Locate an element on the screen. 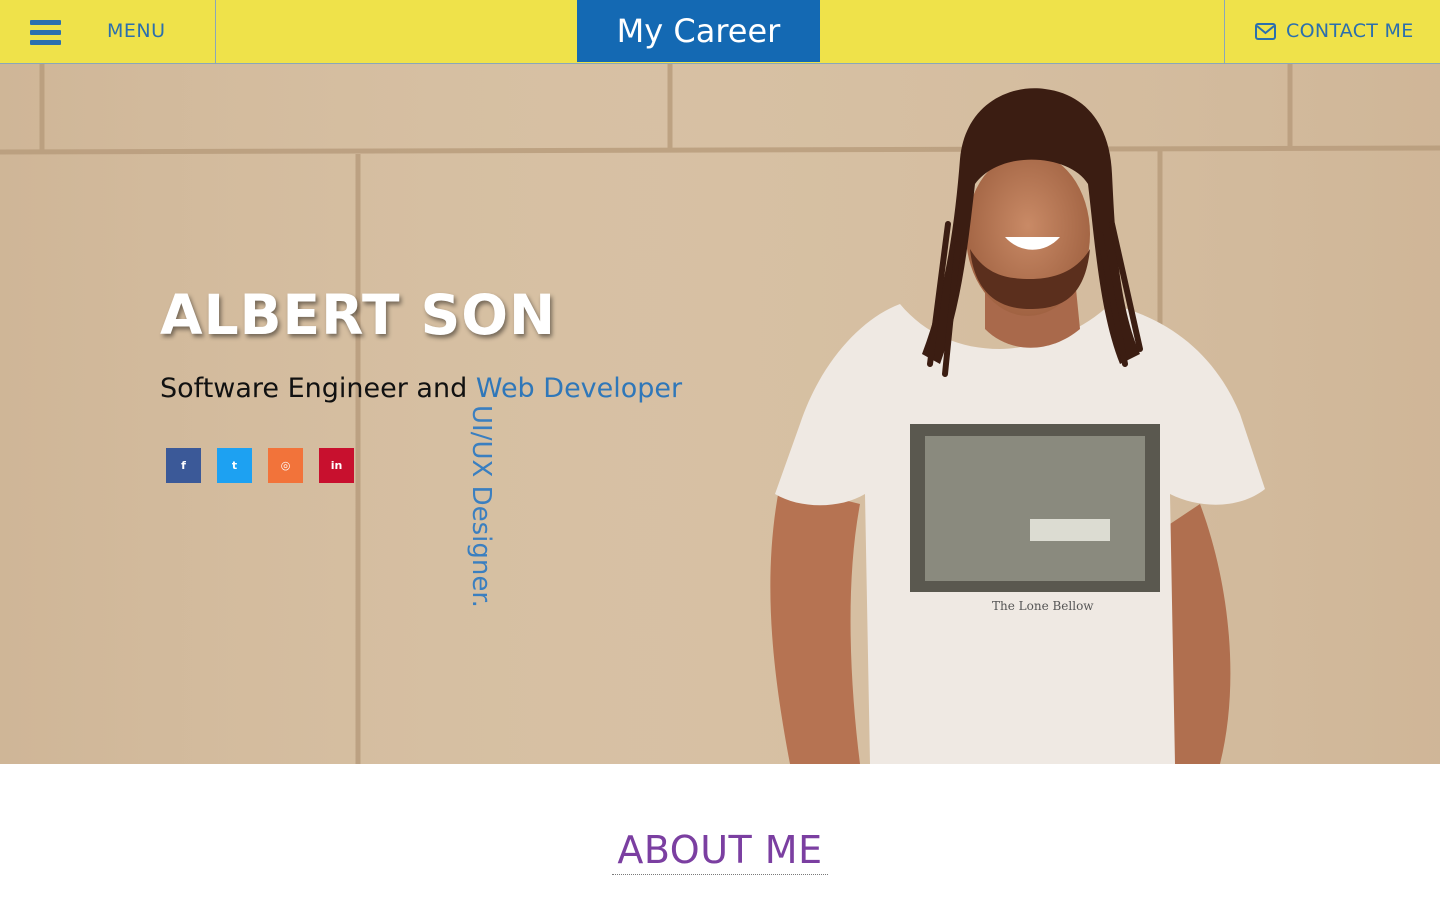  envelope-icon is located at coordinates (1265, 31).